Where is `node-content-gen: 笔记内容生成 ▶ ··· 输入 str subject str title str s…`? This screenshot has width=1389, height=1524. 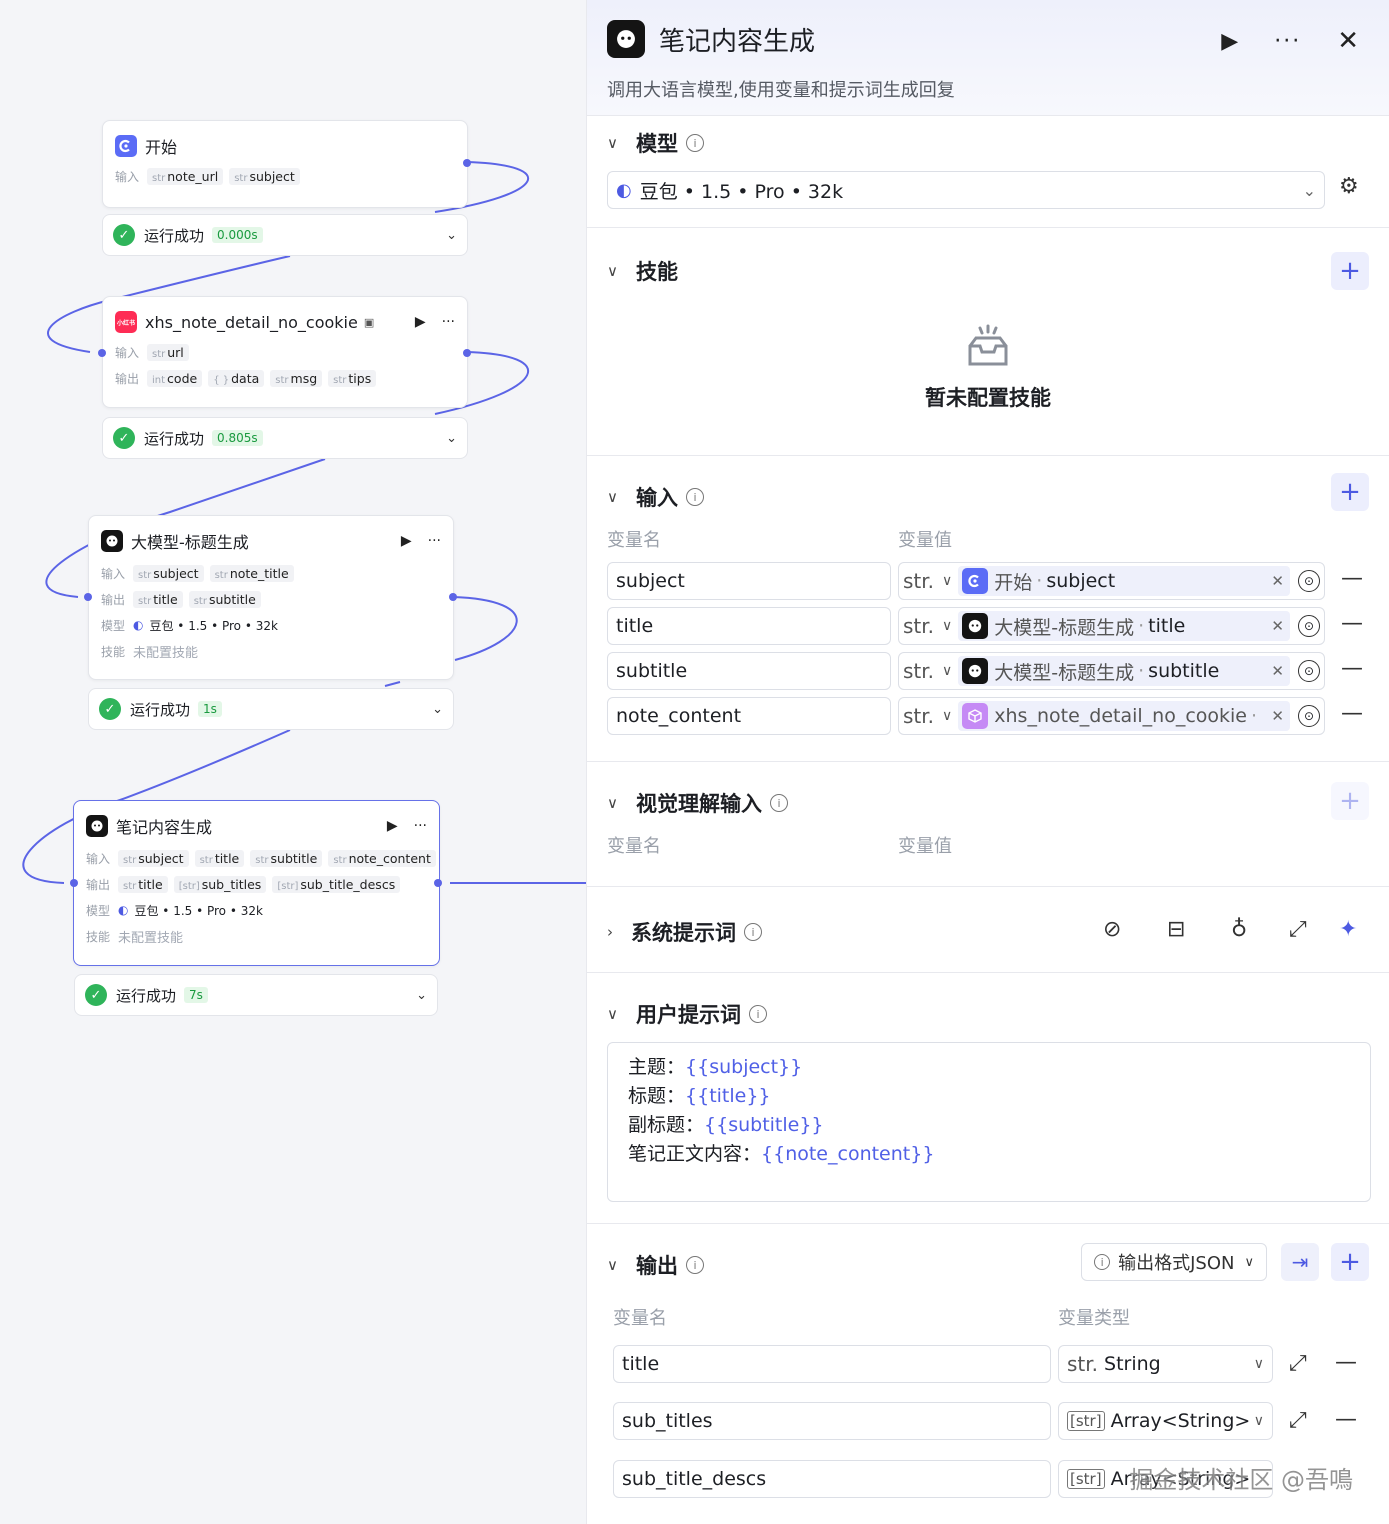
node-content-gen: 笔记内容生成 ▶ ··· 输入 str subject str title str s… is located at coordinates (256, 883).